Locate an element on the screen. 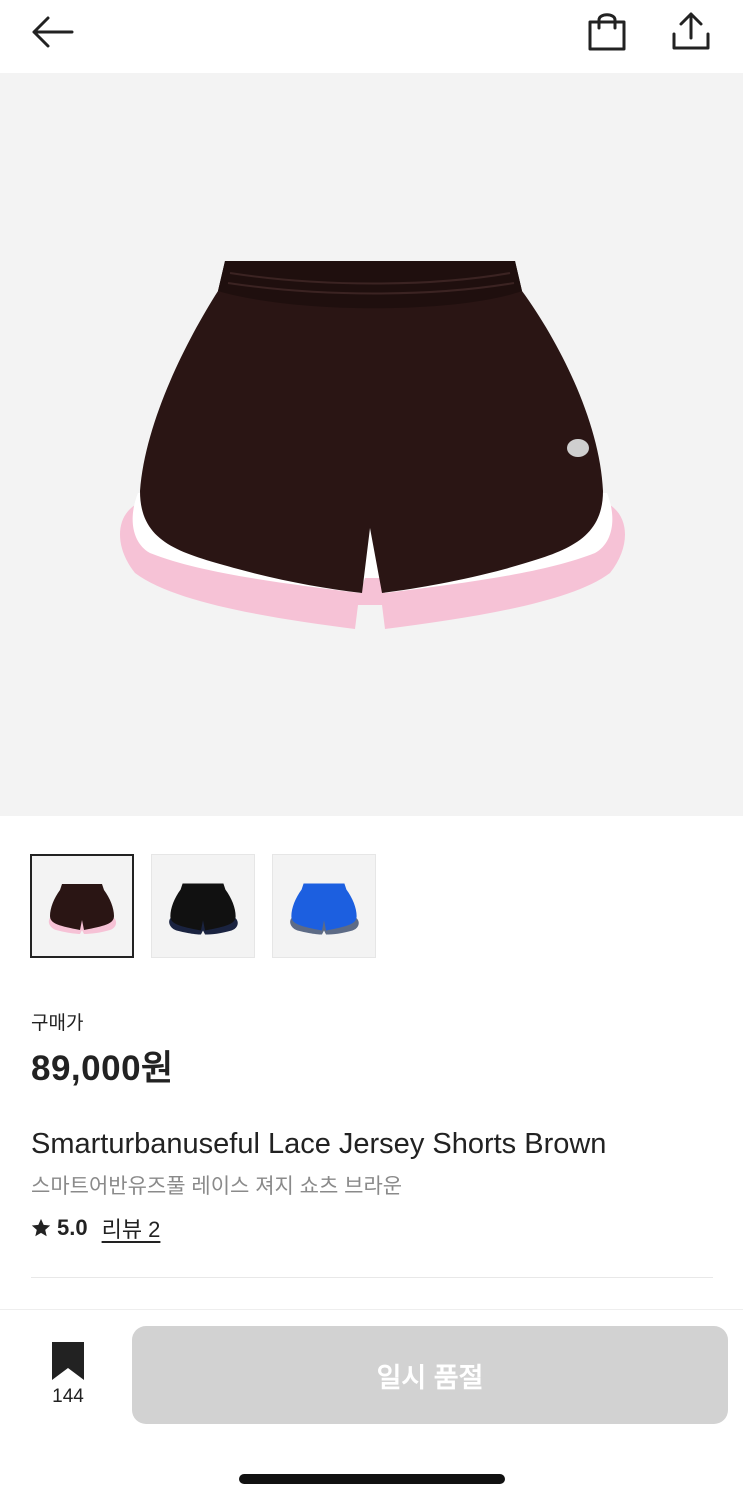  review-link: 리뷰 2 is located at coordinates (131, 1228).